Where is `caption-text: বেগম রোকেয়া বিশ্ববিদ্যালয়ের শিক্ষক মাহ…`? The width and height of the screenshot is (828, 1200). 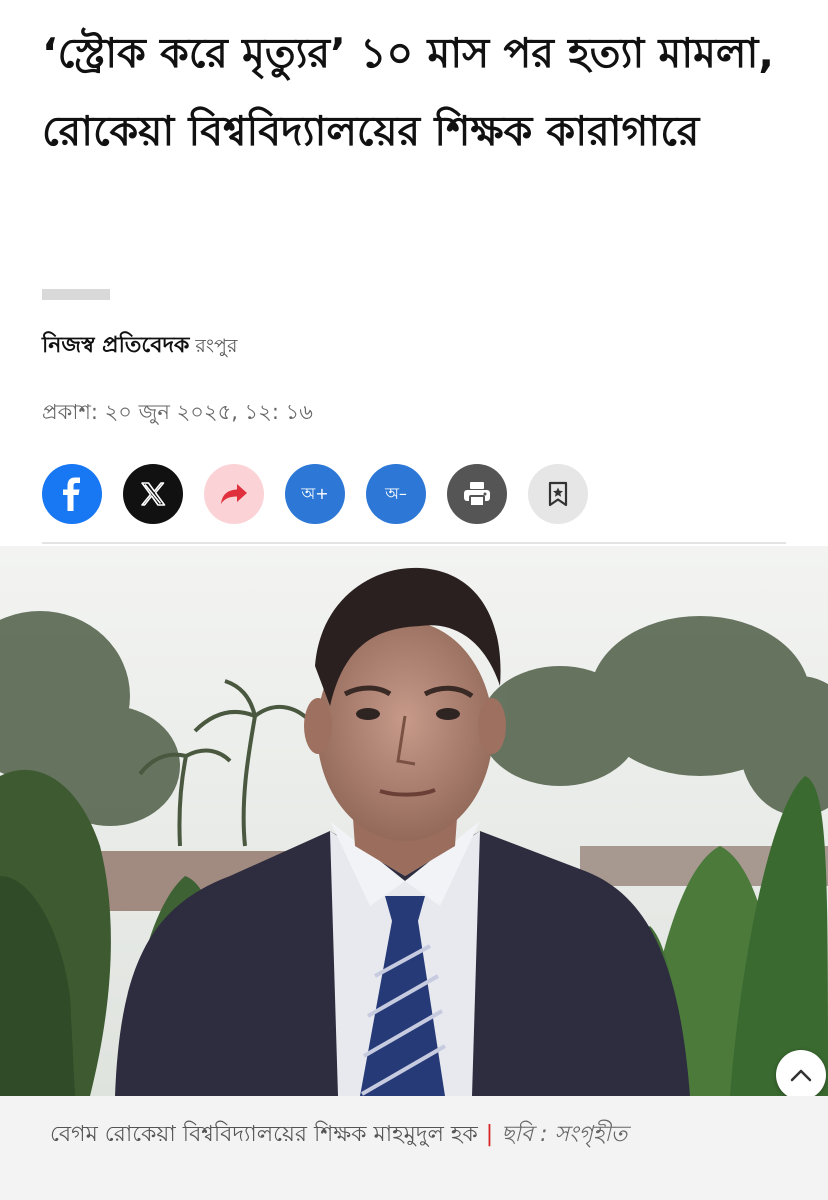 caption-text: বেগম রোকেয়া বিশ্ববিদ্যালয়ের শিক্ষক মাহ… is located at coordinates (264, 1134).